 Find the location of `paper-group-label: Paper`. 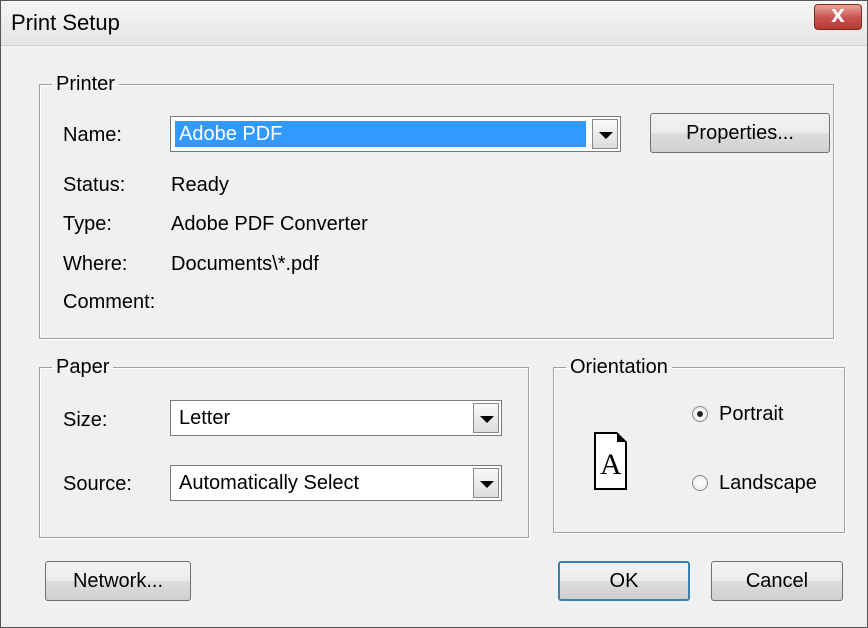

paper-group-label: Paper is located at coordinates (83, 367).